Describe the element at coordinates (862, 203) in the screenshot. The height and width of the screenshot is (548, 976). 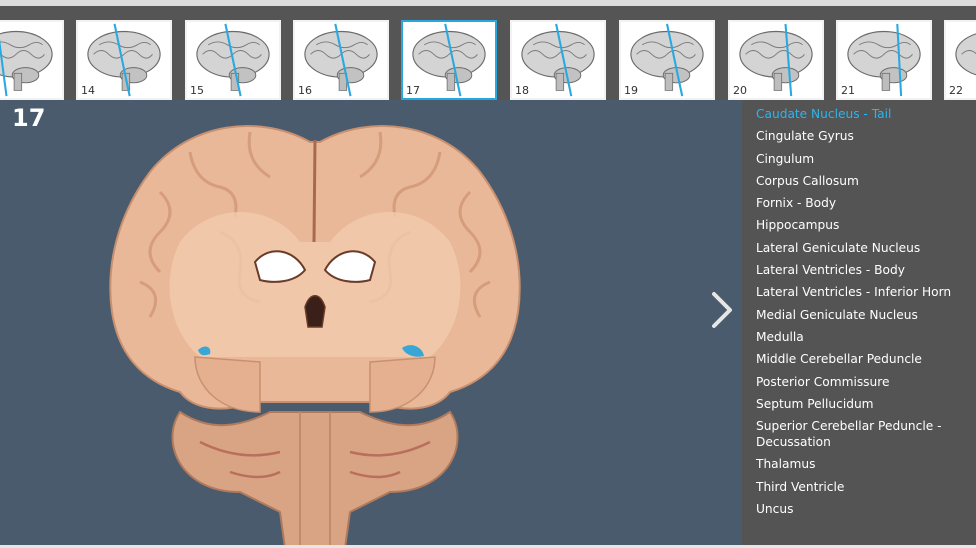
I see `structure-item-fornix-body: Fornix - Body` at that location.